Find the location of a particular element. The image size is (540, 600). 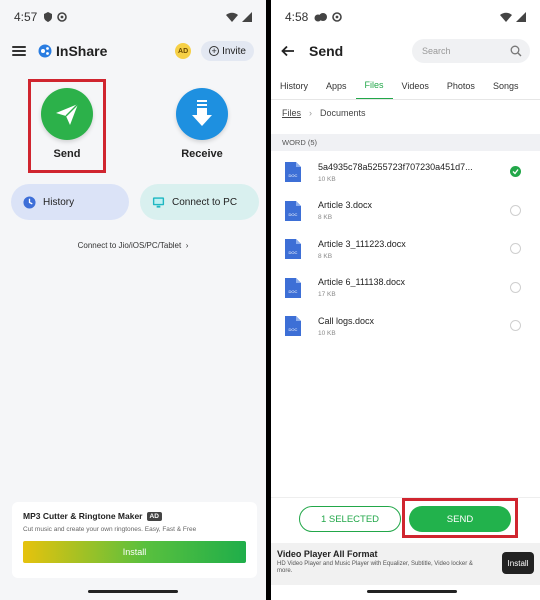

file-name: Article 3_111223.docx is located at coordinates (362, 243).